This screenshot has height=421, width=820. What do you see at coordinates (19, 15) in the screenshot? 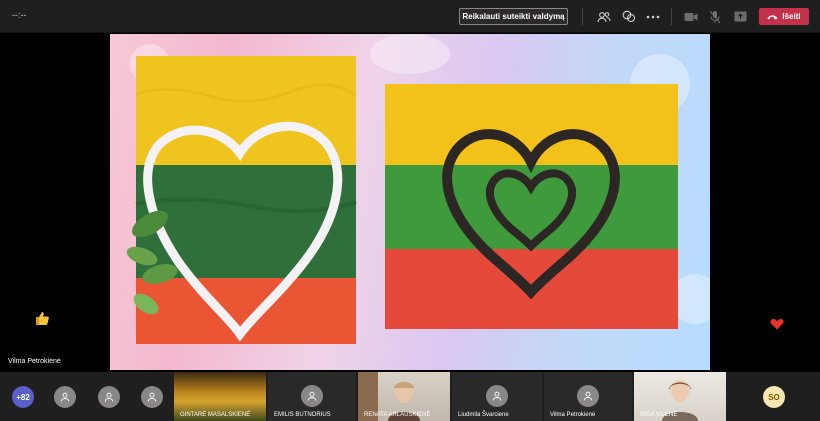
I see `meeting-timer: --:--` at bounding box center [19, 15].